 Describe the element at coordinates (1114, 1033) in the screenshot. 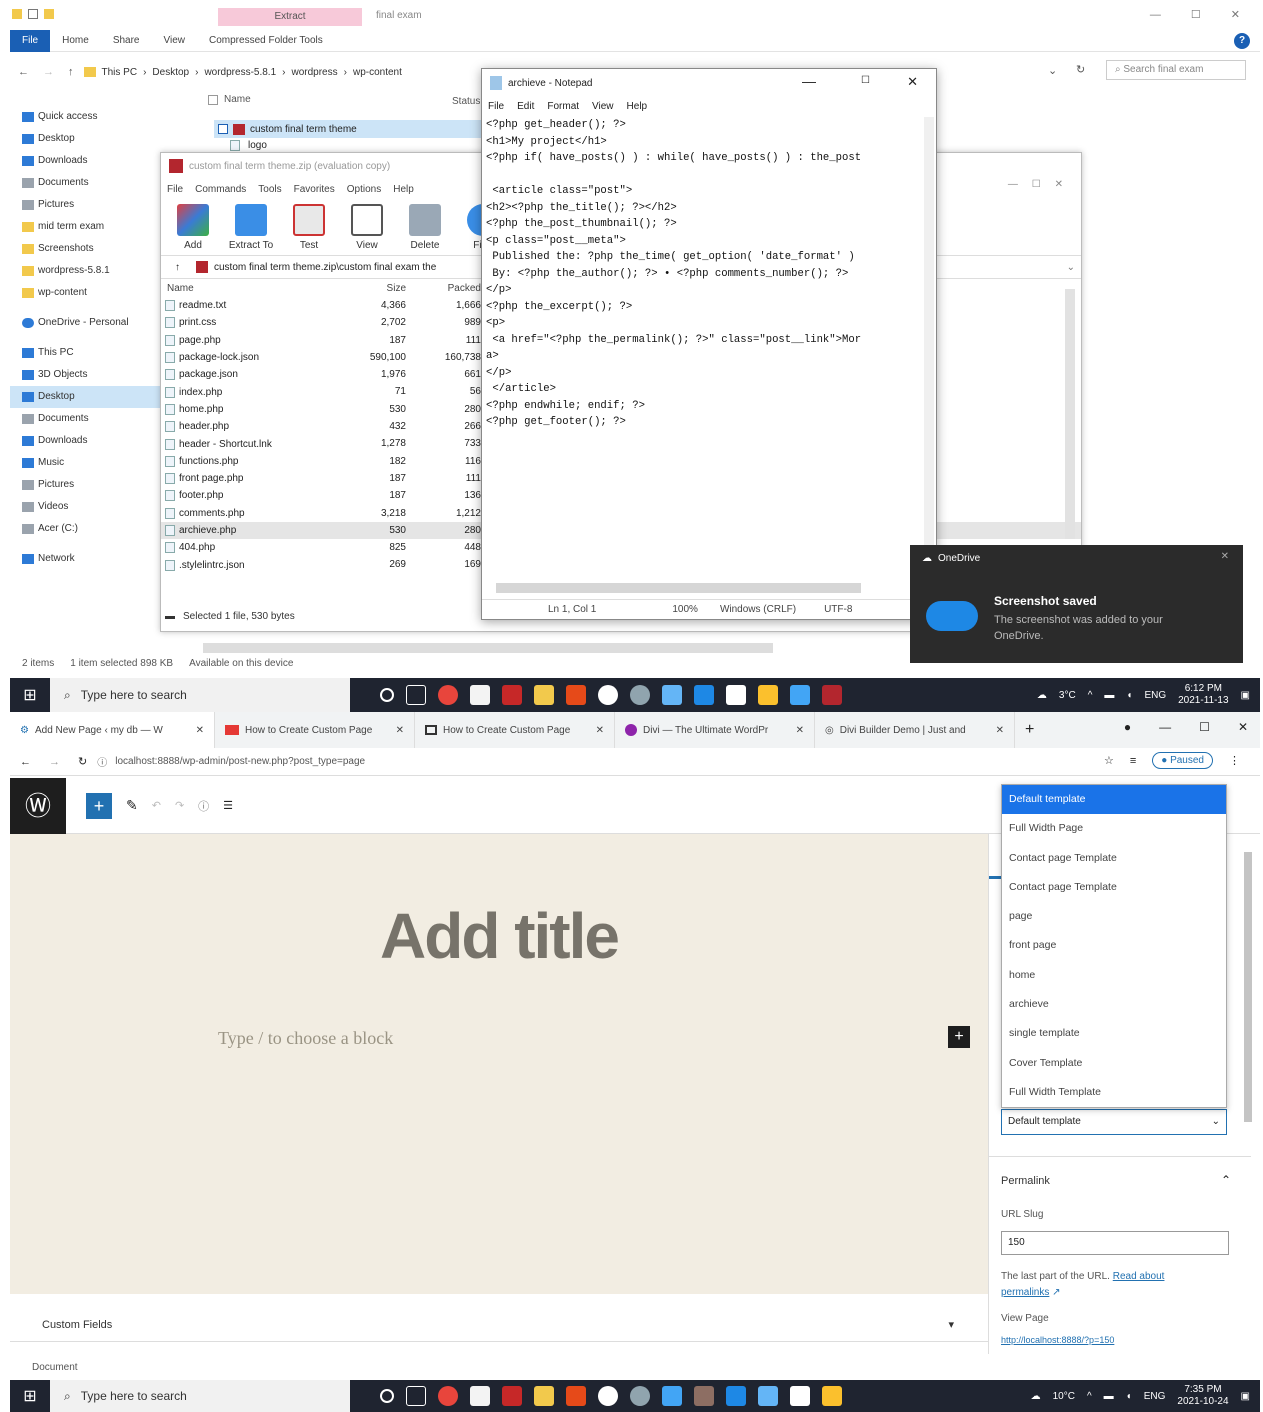

I see `option-single-template: single template` at that location.